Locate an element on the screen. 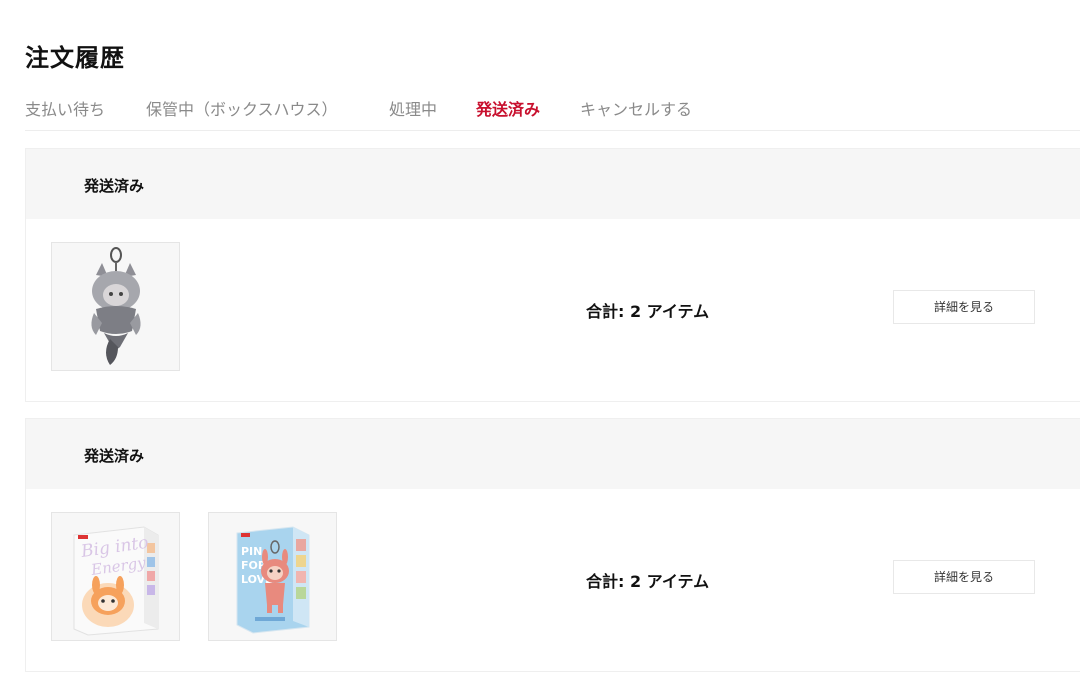  silver-figure-keychain-image is located at coordinates (115, 306).